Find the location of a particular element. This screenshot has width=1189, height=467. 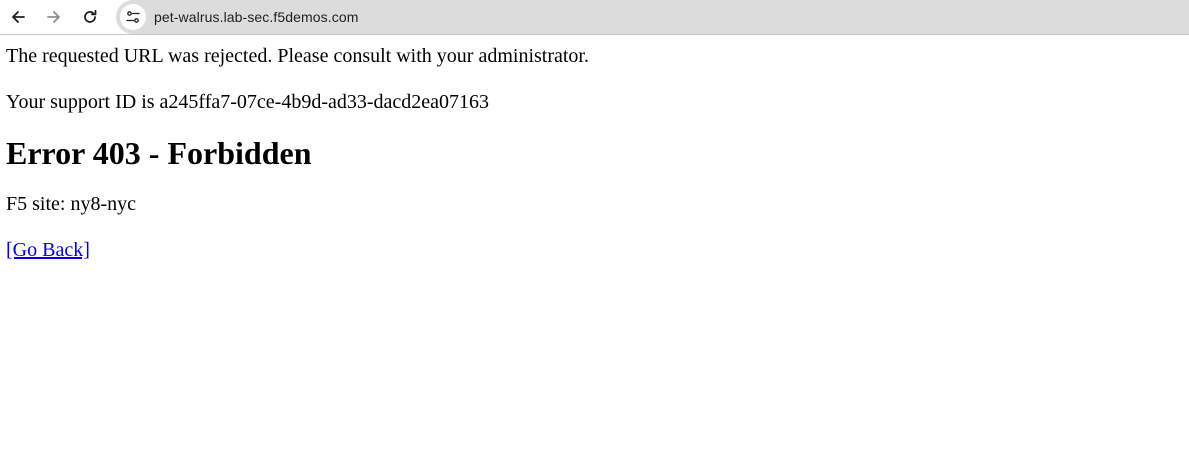

back-button is located at coordinates (18, 17).